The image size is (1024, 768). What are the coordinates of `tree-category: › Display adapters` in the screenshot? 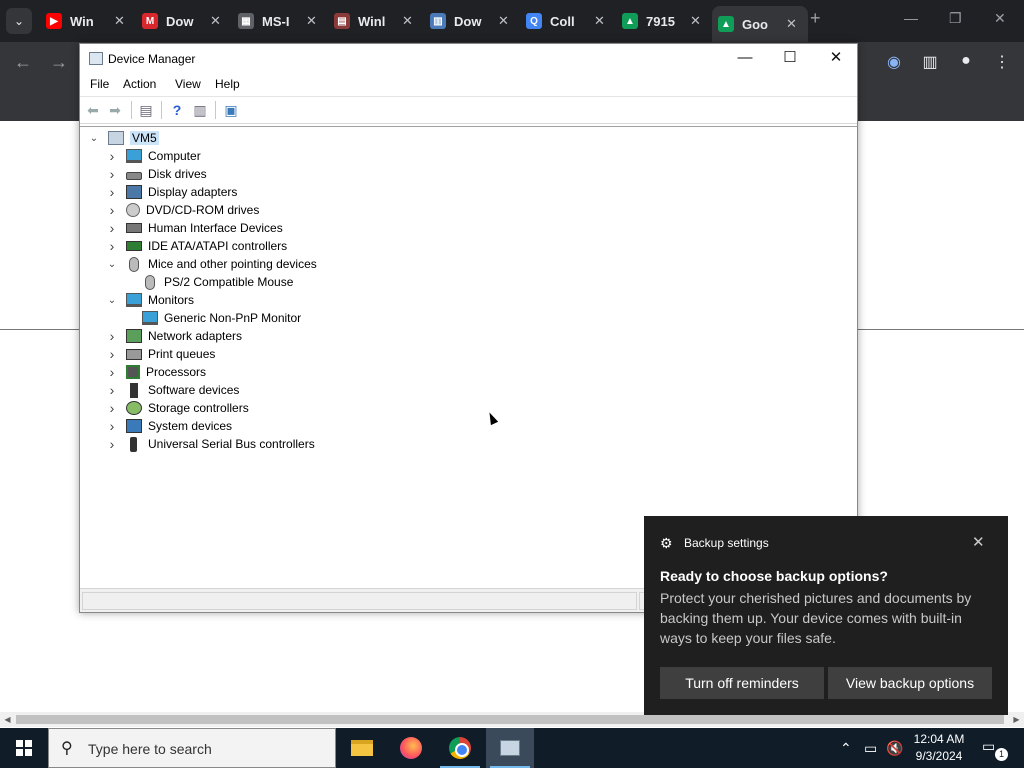 It's located at (172, 192).